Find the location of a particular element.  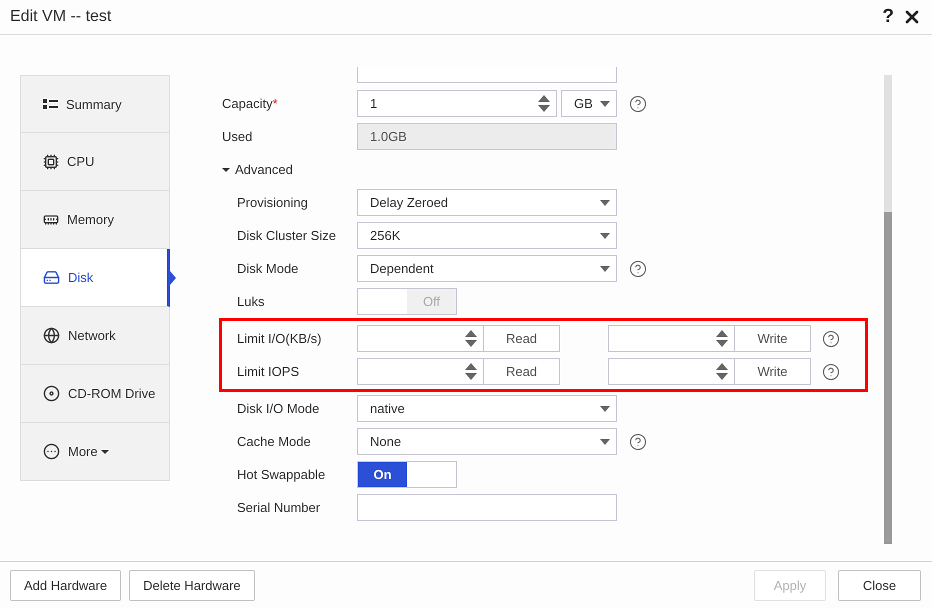

field-label: Luks is located at coordinates (251, 301).